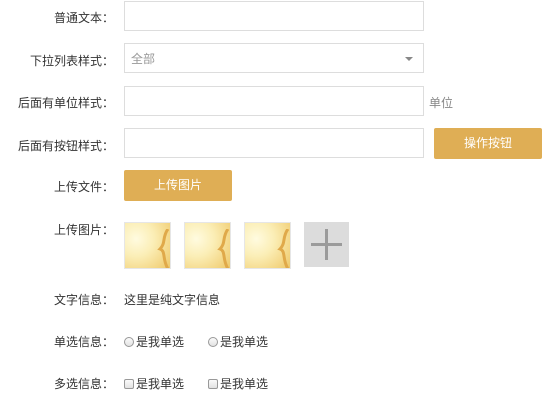 The width and height of the screenshot is (553, 402). I want to click on add-image-button, so click(326, 244).